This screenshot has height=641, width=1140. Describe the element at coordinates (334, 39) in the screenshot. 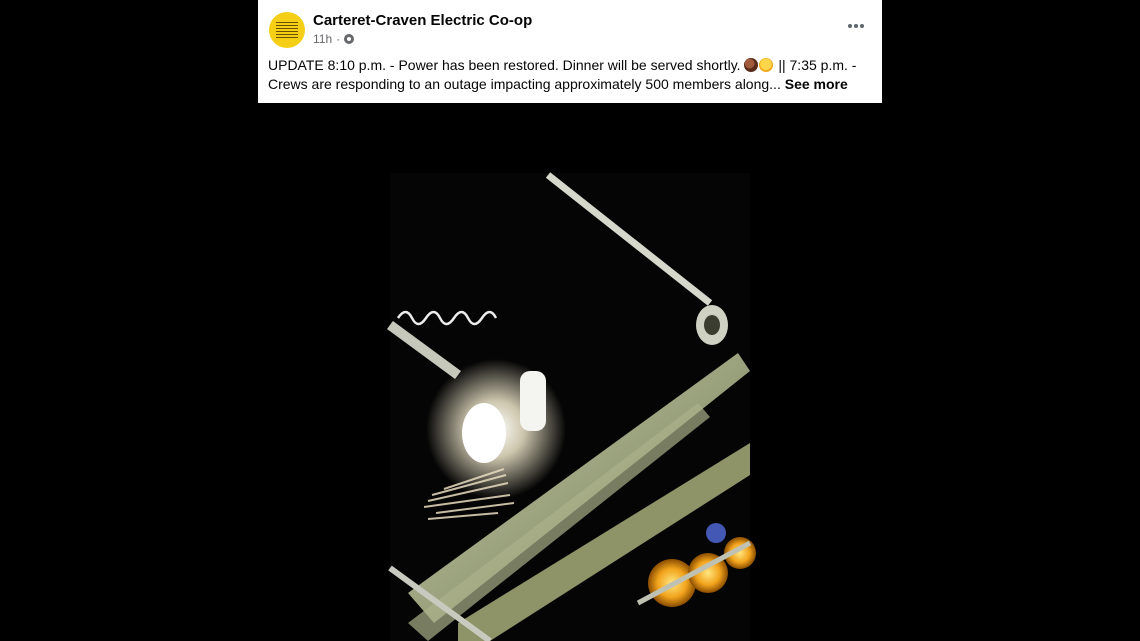

I see `post-meta: 11h ·` at that location.